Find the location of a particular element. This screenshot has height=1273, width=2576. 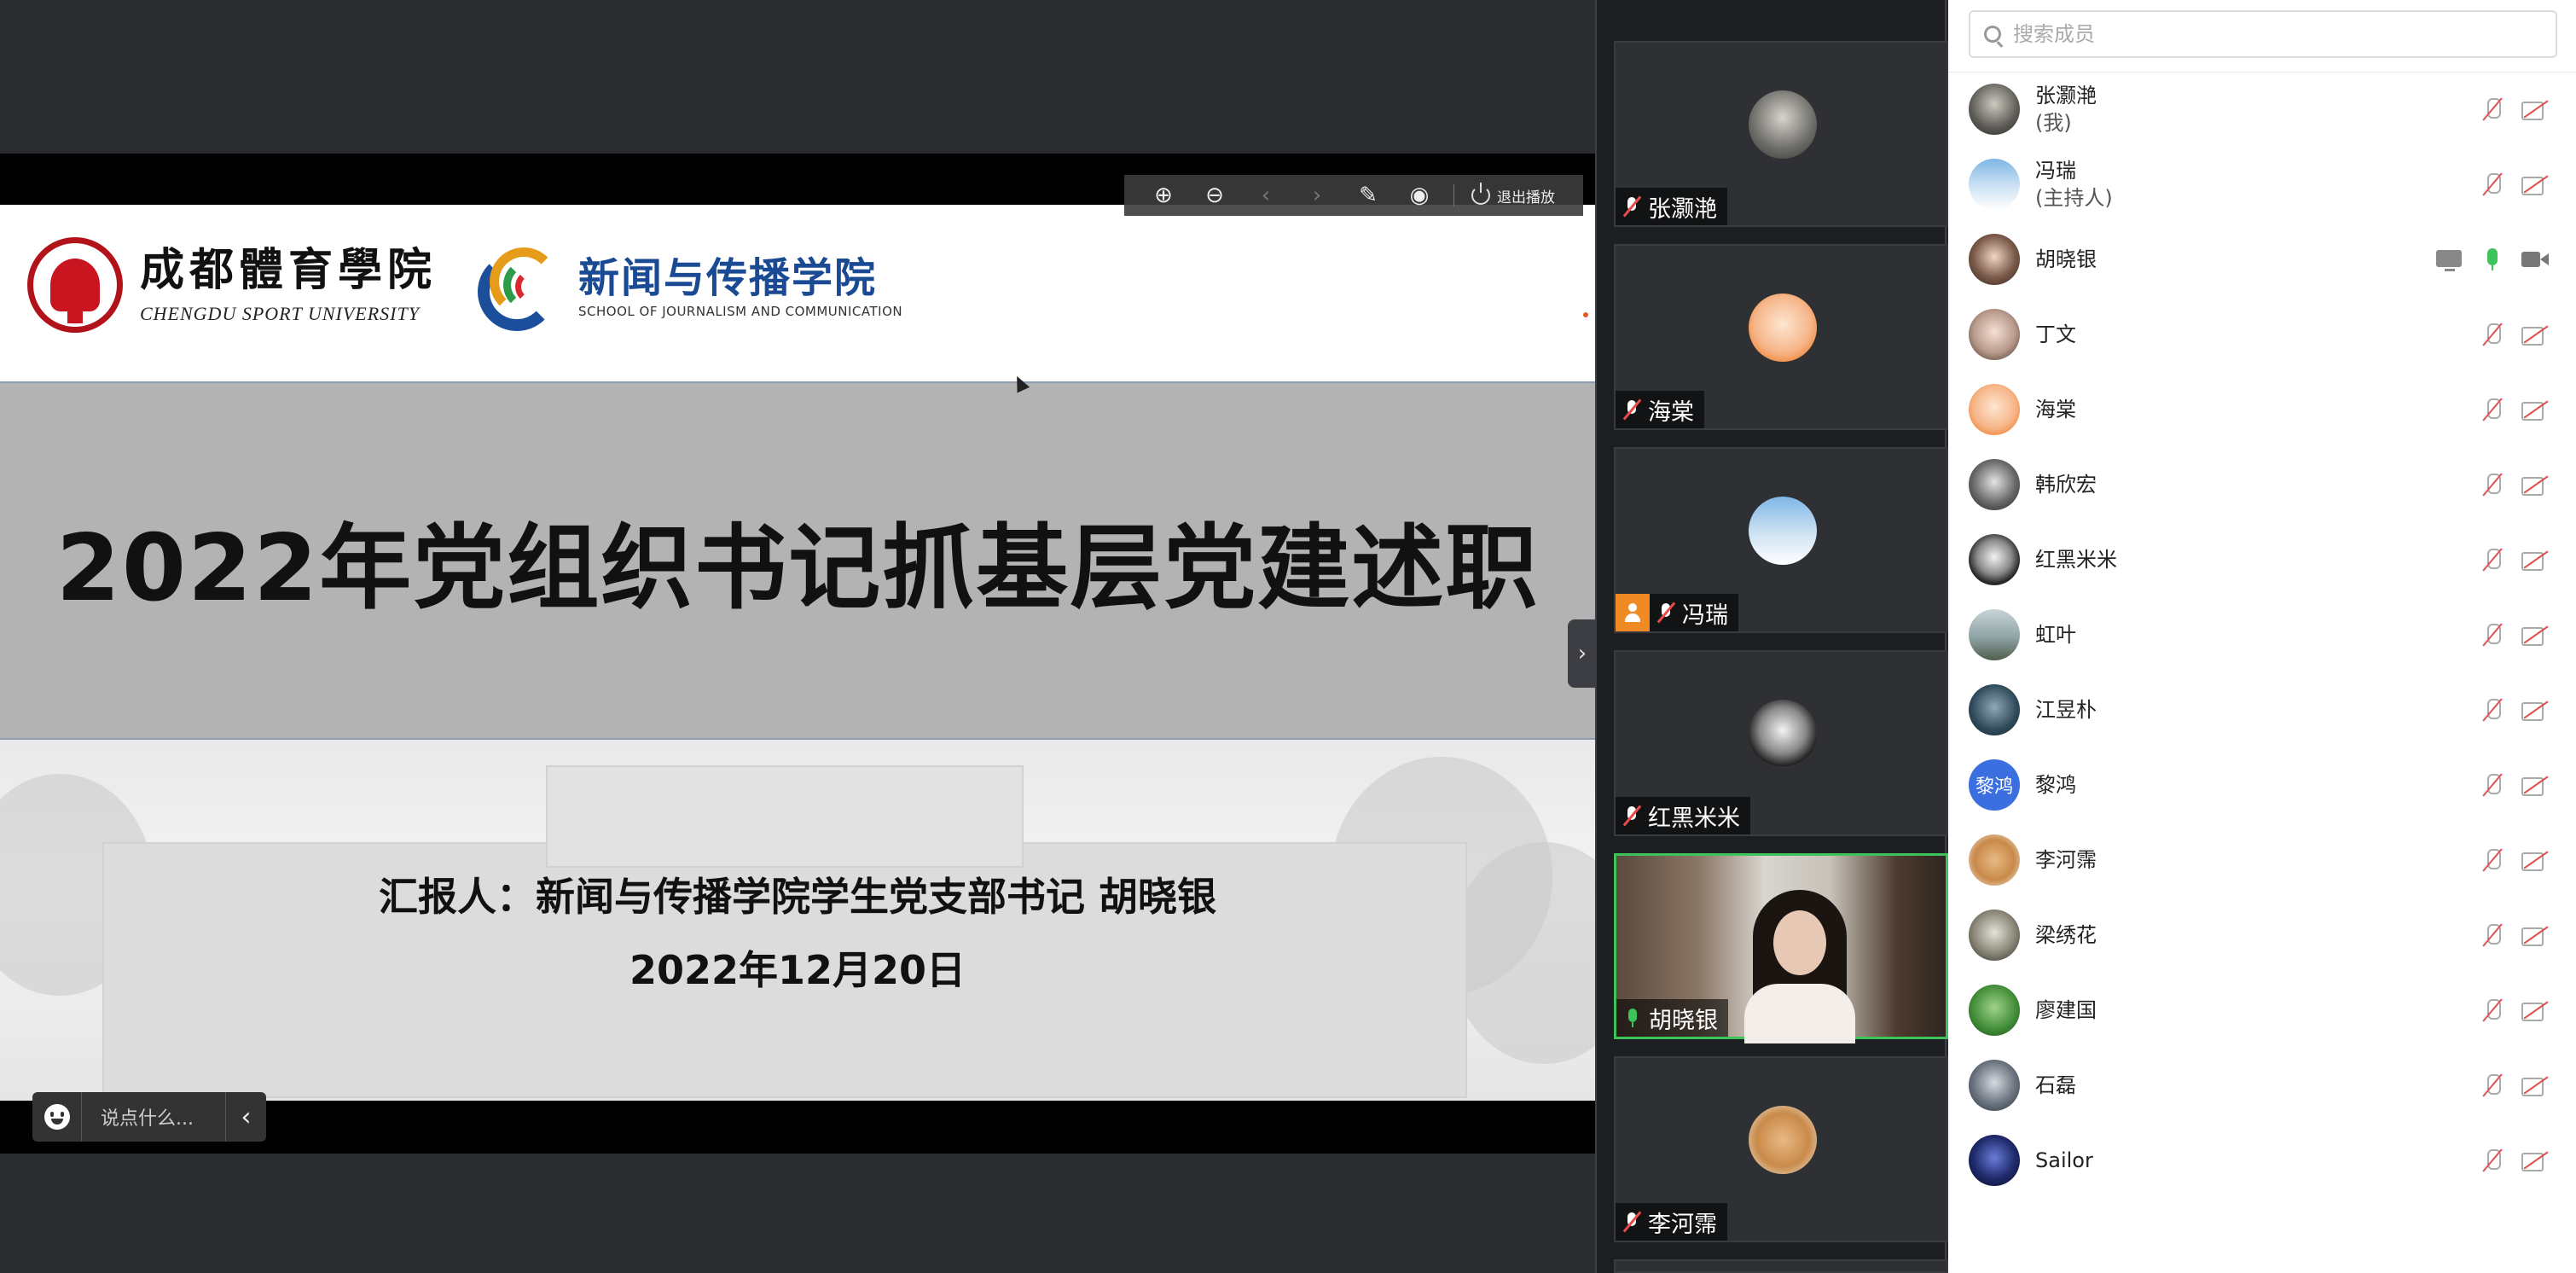

chat-collapse-button: ‹ is located at coordinates (245, 1117).